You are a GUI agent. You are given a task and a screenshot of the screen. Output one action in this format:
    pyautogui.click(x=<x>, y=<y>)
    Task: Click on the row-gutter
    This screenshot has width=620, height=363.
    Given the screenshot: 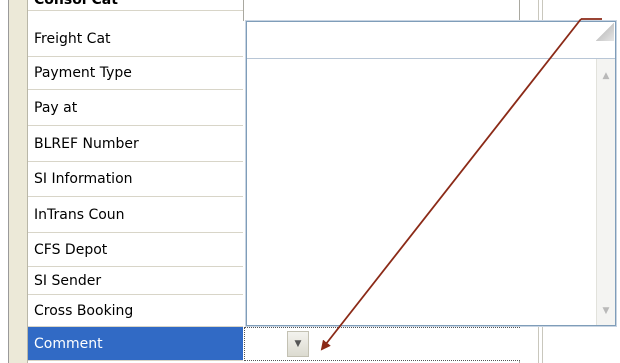 What is the action you would take?
    pyautogui.click(x=18, y=181)
    